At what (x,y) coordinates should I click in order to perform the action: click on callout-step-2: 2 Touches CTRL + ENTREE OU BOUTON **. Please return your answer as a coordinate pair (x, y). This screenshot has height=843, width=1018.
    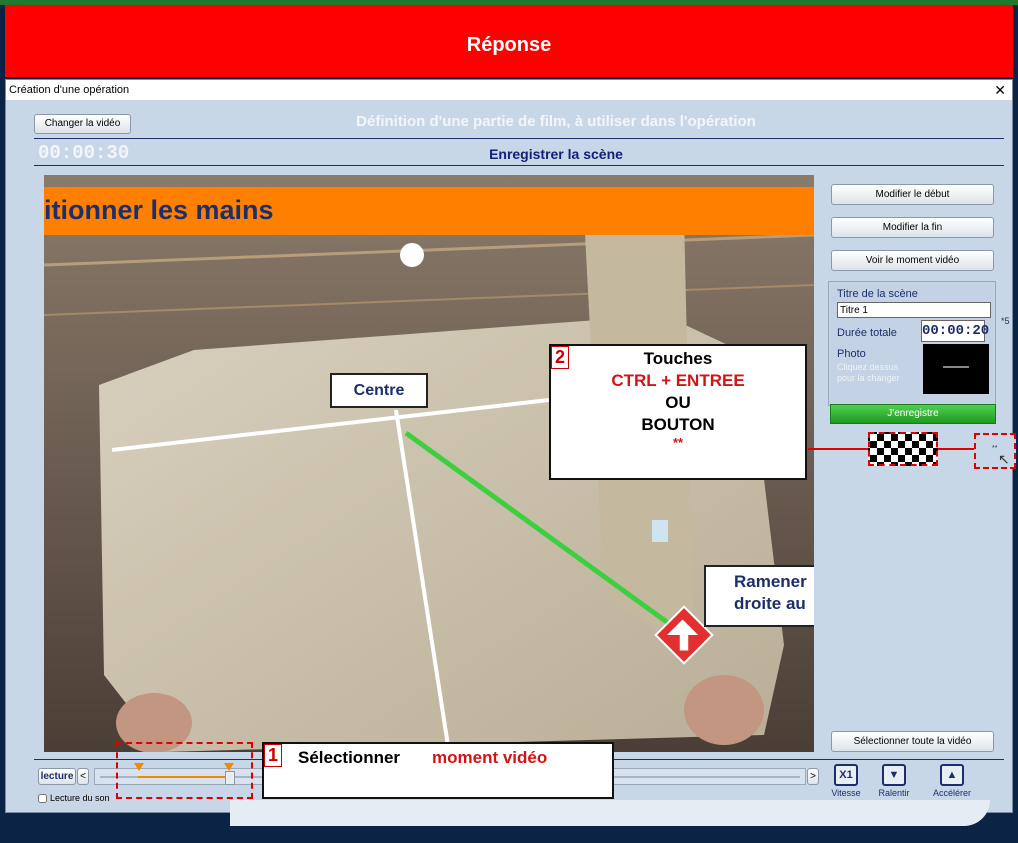
    Looking at the image, I should click on (678, 412).